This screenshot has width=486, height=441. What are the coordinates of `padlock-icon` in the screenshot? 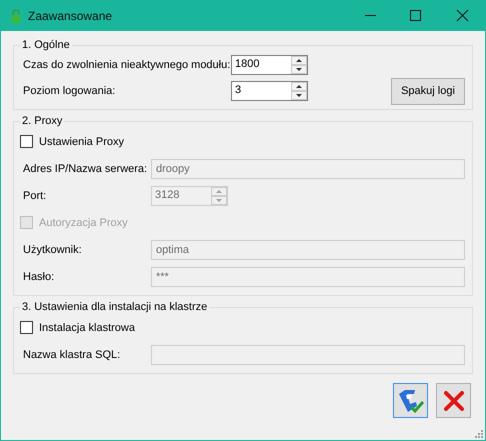 It's located at (16, 15).